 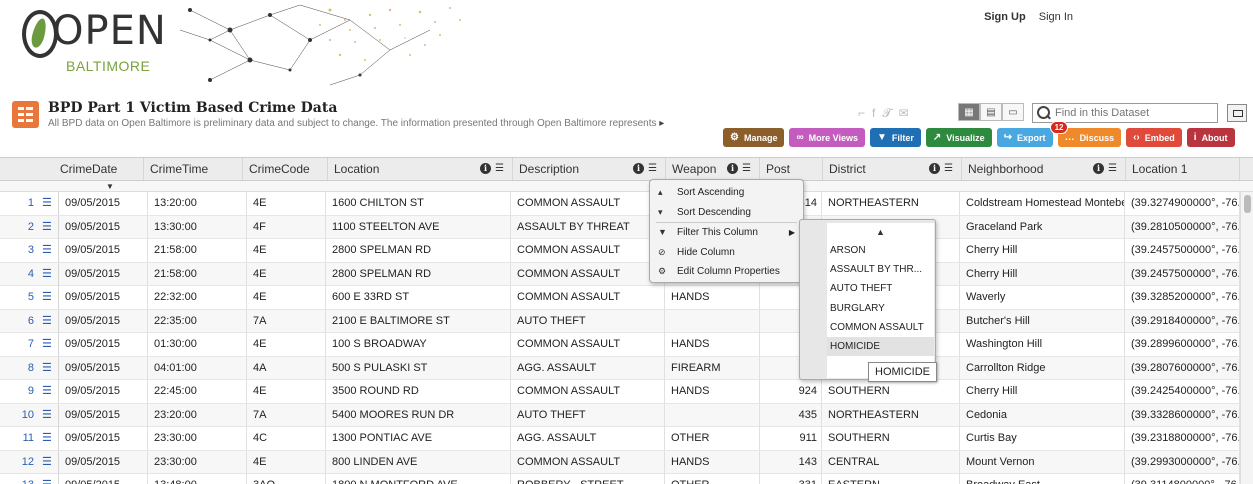 What do you see at coordinates (895, 137) in the screenshot?
I see `filter-button: ▼ Filter` at bounding box center [895, 137].